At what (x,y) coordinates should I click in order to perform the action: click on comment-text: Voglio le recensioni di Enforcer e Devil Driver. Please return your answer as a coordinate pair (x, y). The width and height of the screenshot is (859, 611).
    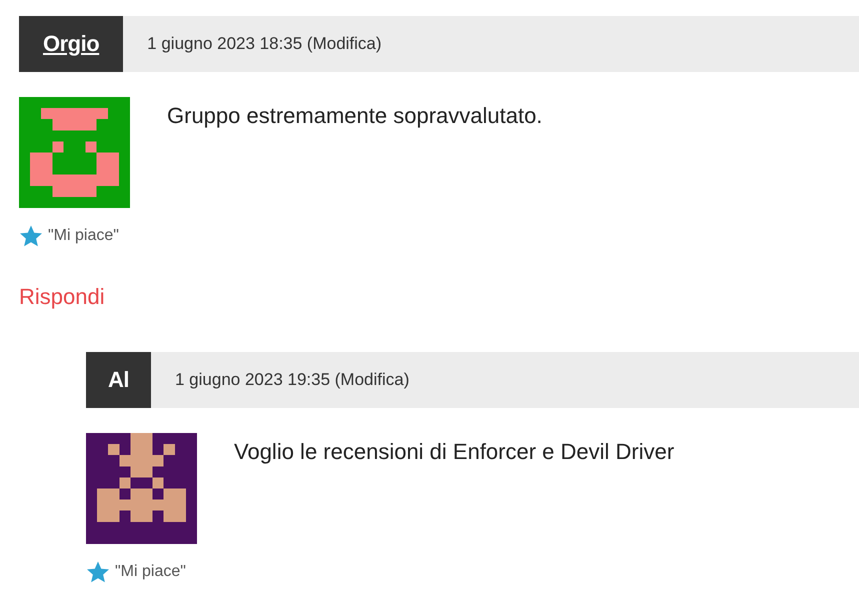
    Looking at the image, I should click on (454, 452).